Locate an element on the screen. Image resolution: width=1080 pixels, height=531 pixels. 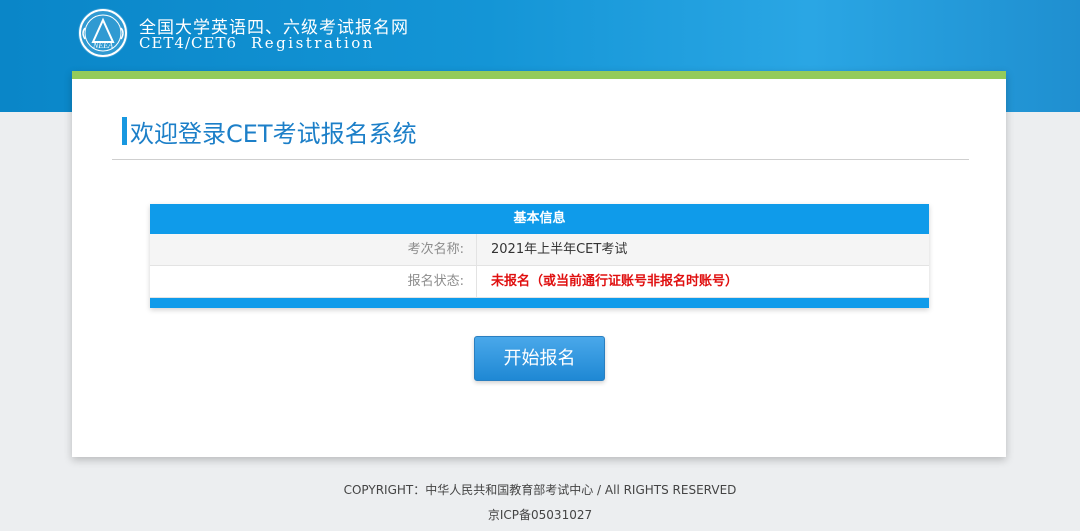
table-row-registration-status: 报名状态: 未报名（或当前通行证账号非报名时账号） is located at coordinates (539, 282).